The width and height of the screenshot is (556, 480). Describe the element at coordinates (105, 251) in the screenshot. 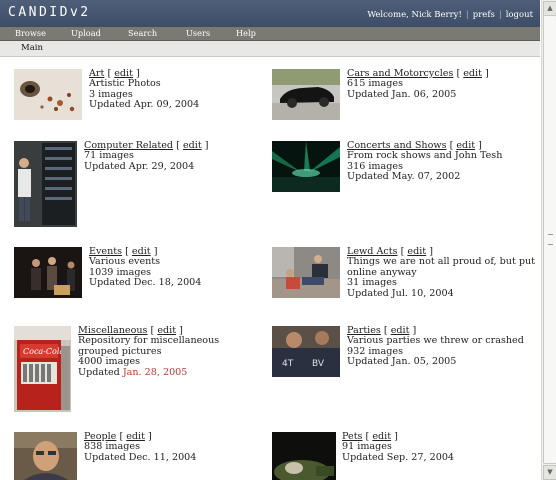

I see `album-title: Events` at that location.